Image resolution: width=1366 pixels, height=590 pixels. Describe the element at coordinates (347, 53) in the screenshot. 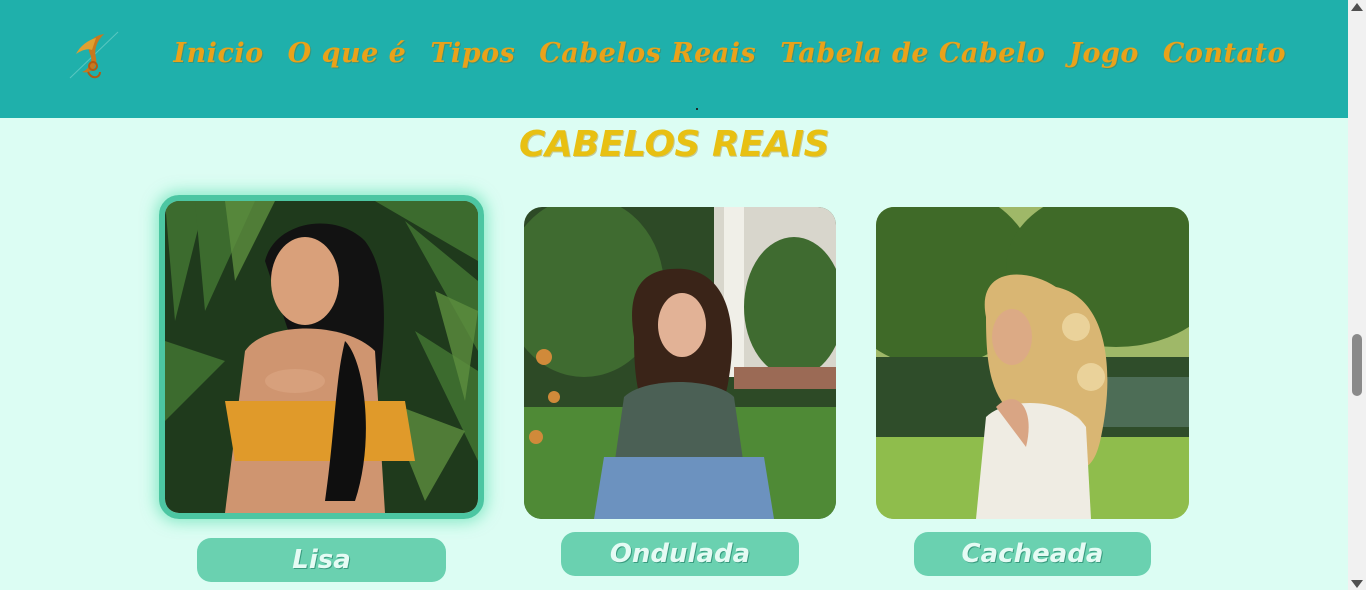

I see `nav-link-o-que-e: O que é` at that location.